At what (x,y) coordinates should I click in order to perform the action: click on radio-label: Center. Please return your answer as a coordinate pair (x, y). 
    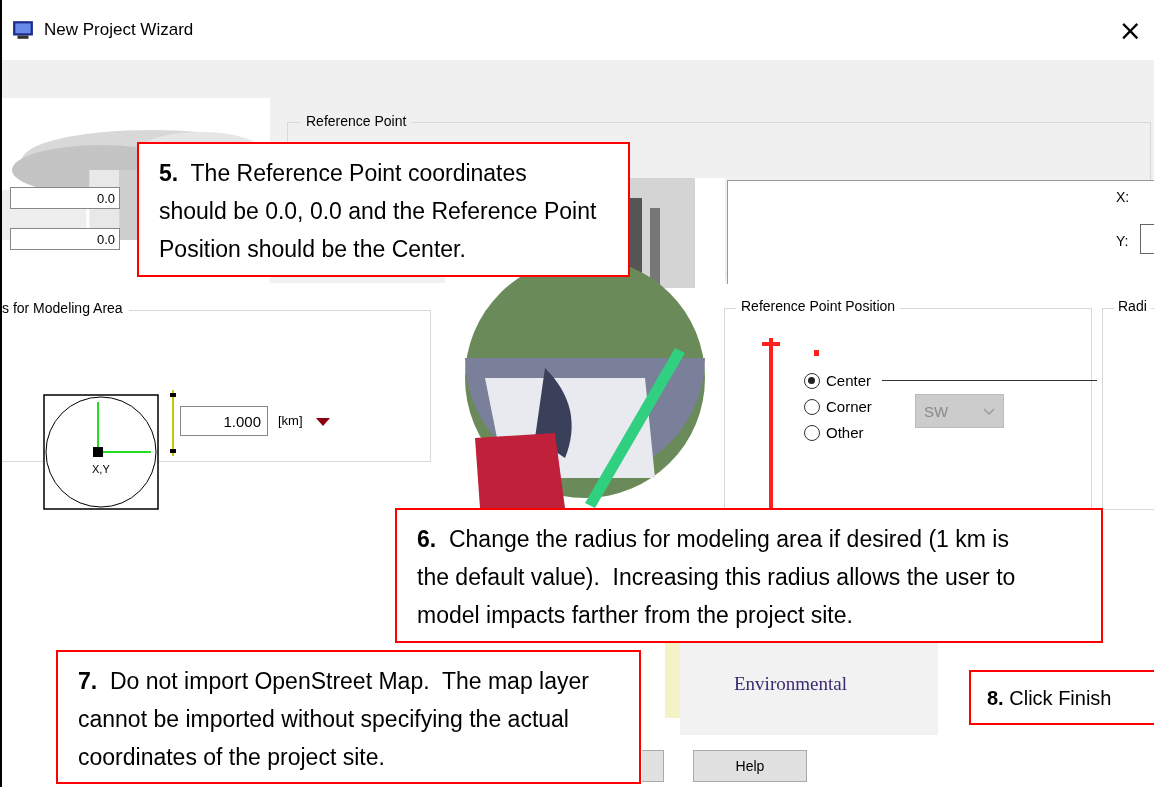
    Looking at the image, I should click on (849, 380).